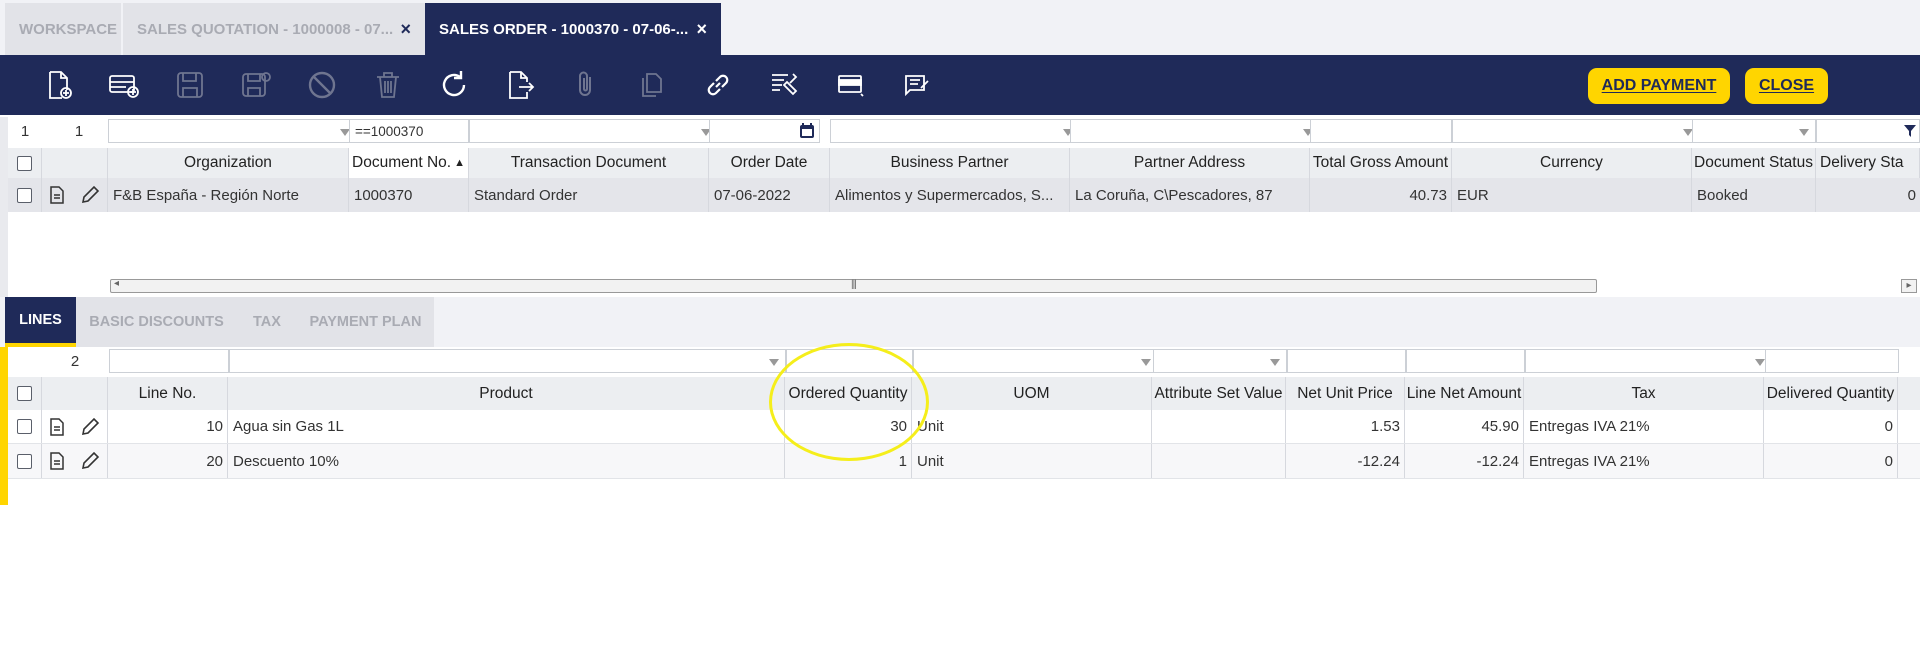 This screenshot has height=648, width=1920. I want to click on column-net-unit-price: Net Unit Price, so click(1345, 393).